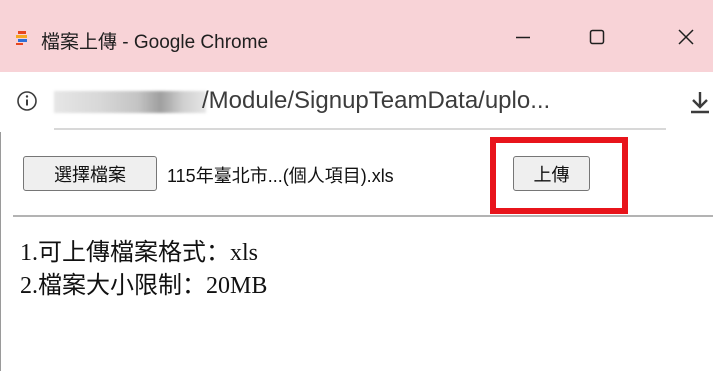 Image resolution: width=713 pixels, height=371 pixels. I want to click on minimize-icon, so click(523, 37).